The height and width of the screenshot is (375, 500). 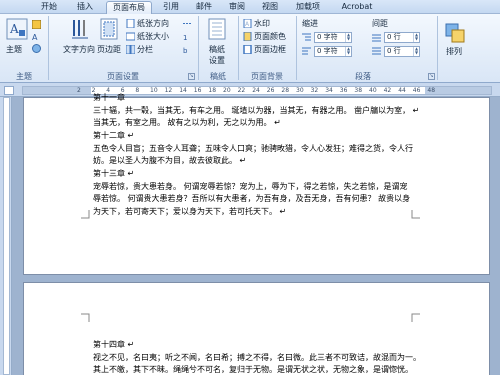 I want to click on body-line: 妨。是以圣人为腹不为目，故去彼取此。 ↵, so click(x=170, y=160).